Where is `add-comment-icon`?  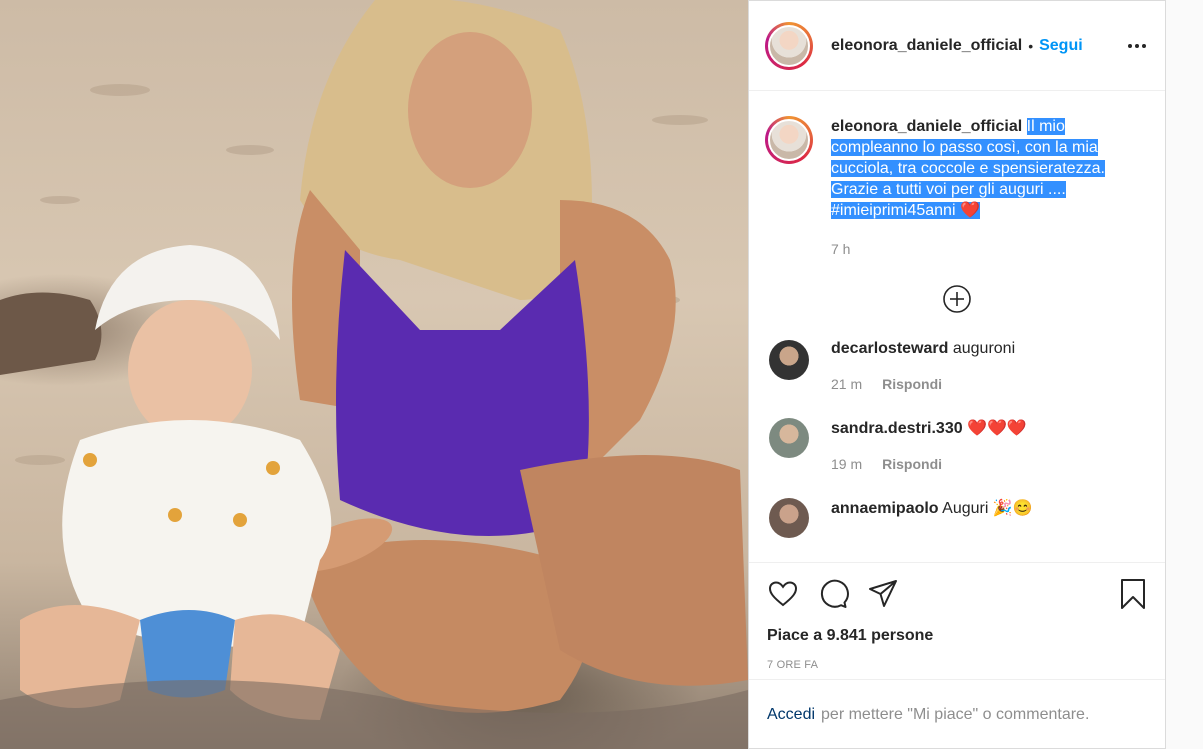
add-comment-icon is located at coordinates (957, 299).